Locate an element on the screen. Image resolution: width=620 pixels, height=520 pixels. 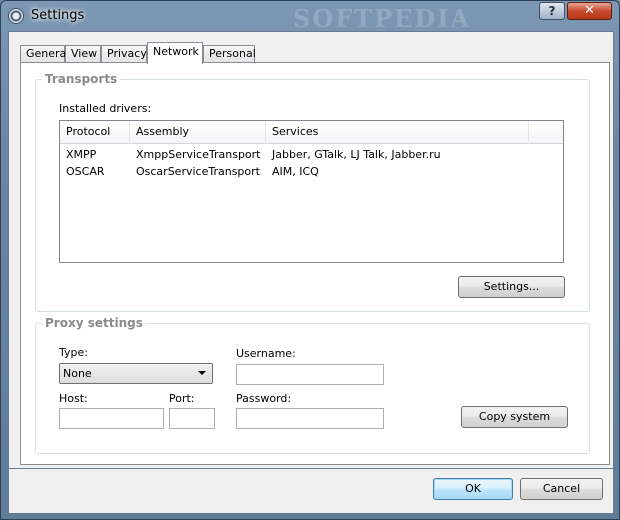
drivers-list-header: Protocol Assembly Services is located at coordinates (311, 132).